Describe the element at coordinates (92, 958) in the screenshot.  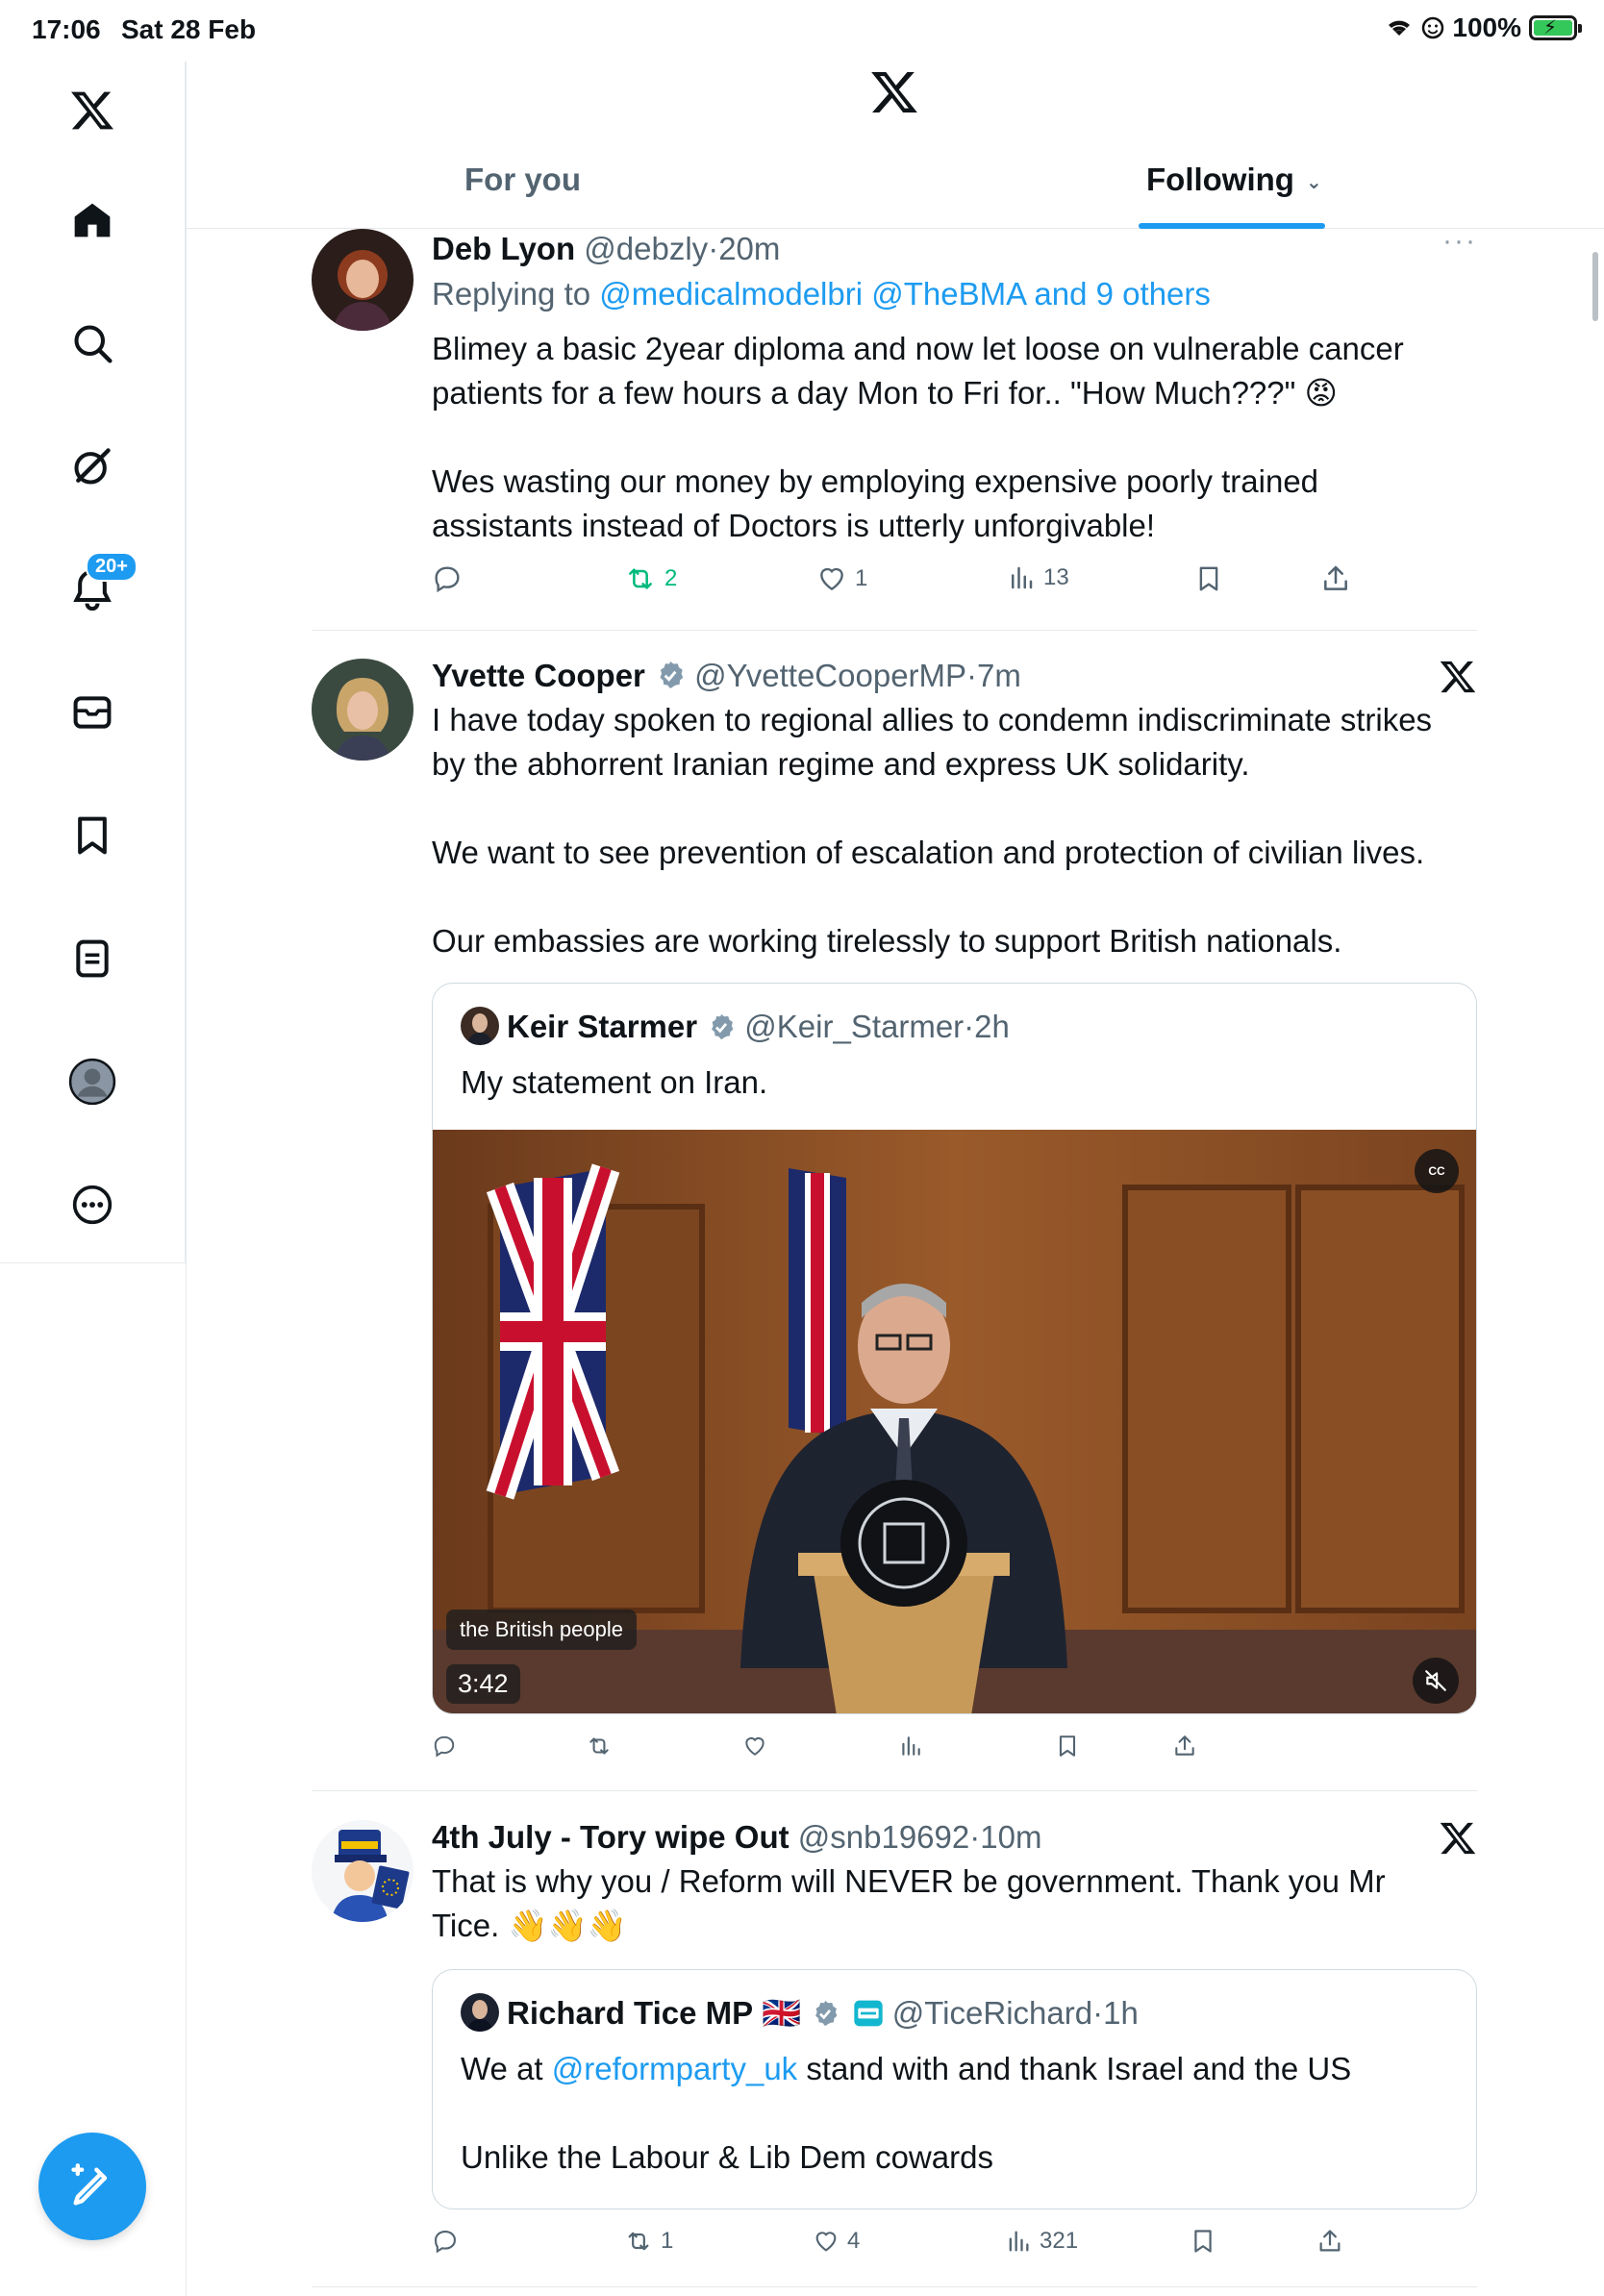
I see `lists-icon` at that location.